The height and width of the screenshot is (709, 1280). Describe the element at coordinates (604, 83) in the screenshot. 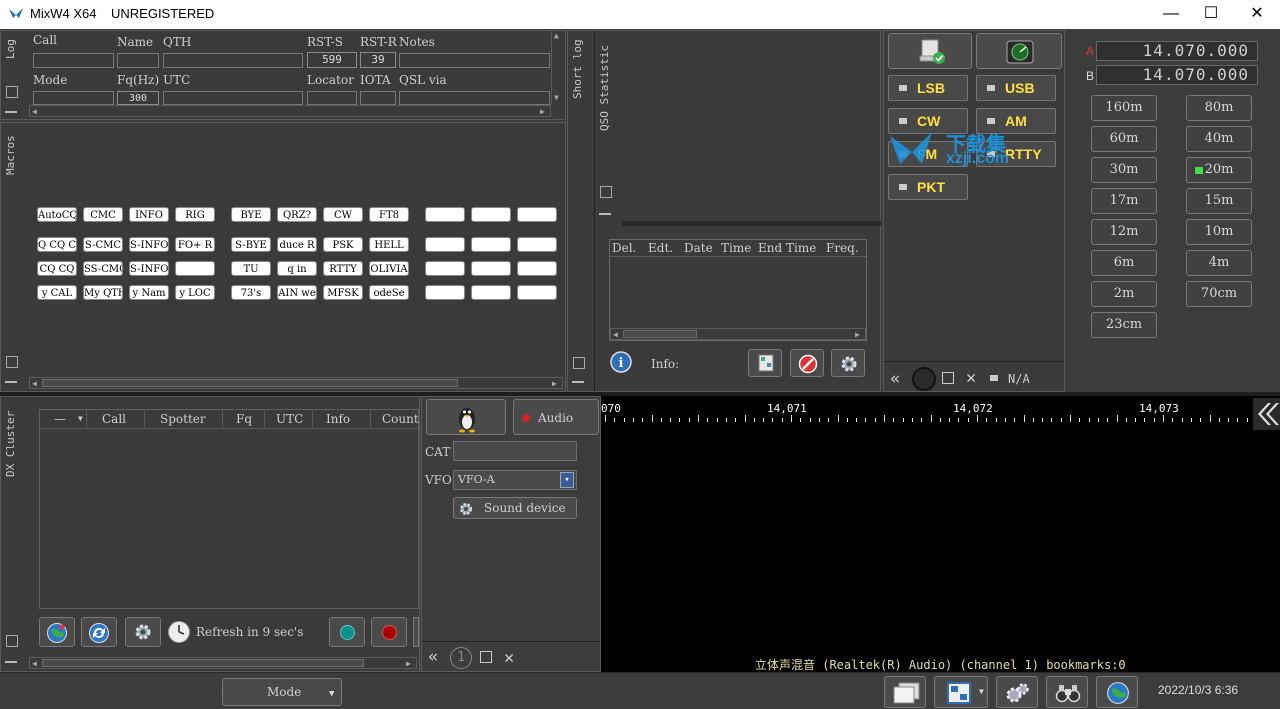

I see `qso-statistic-tab: QSO Statistic` at that location.